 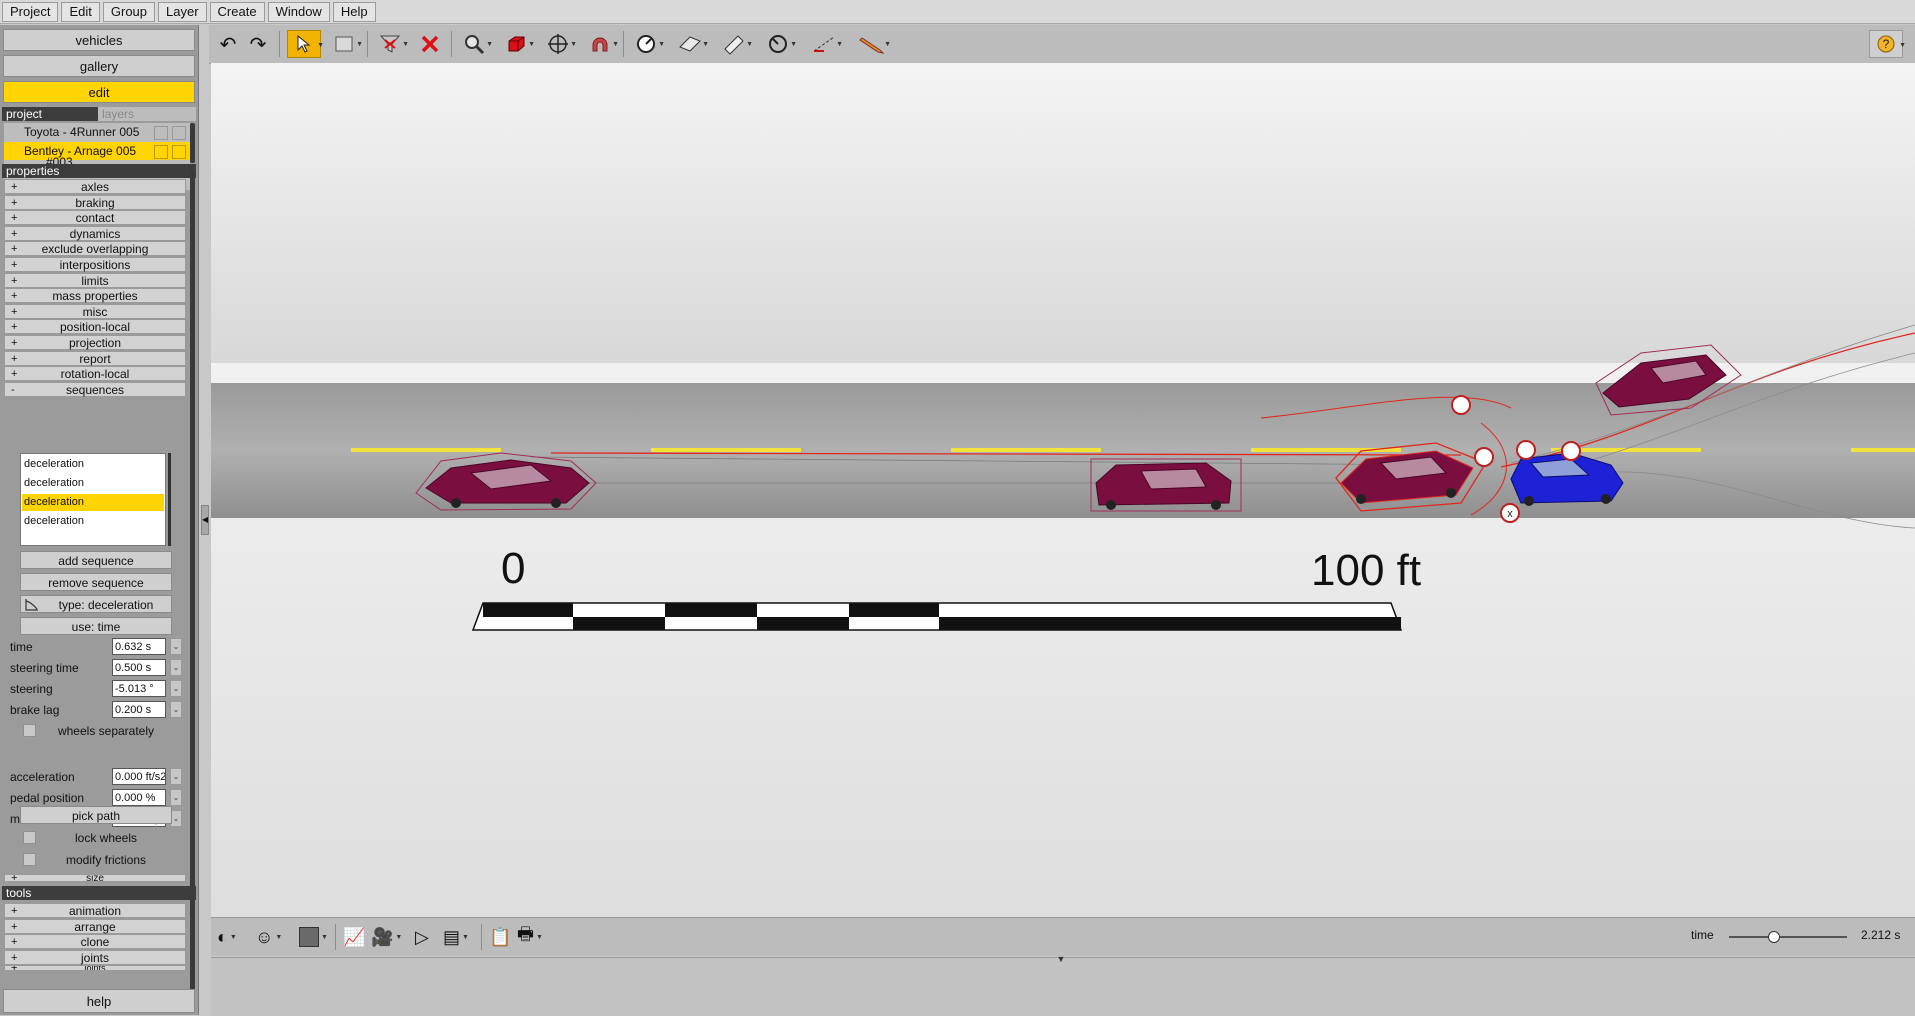 I want to click on steering-time-input: 0.500 s, so click(x=139, y=667).